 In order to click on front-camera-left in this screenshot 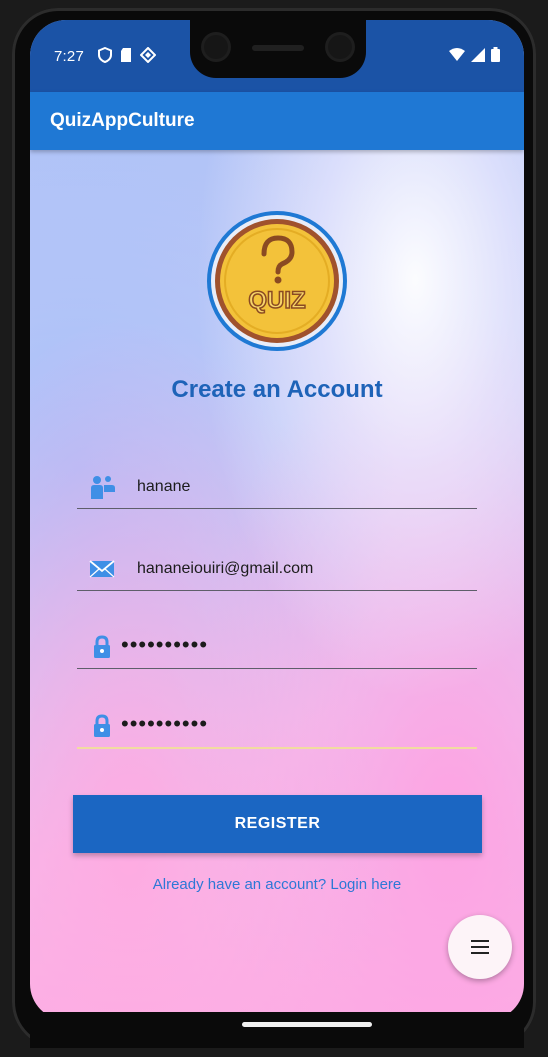, I will do `click(216, 47)`.